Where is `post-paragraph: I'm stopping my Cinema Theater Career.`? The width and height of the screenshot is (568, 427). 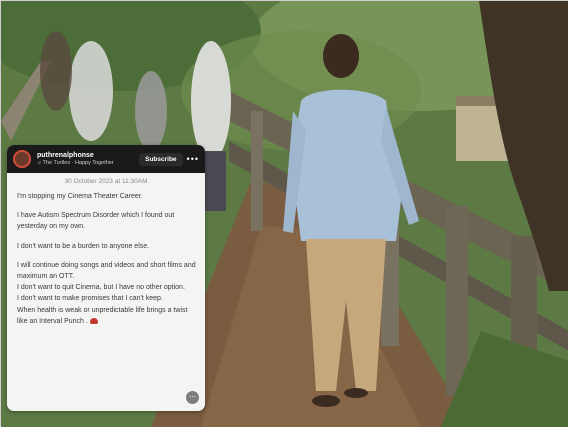 post-paragraph: I'm stopping my Cinema Theater Career. is located at coordinates (80, 196).